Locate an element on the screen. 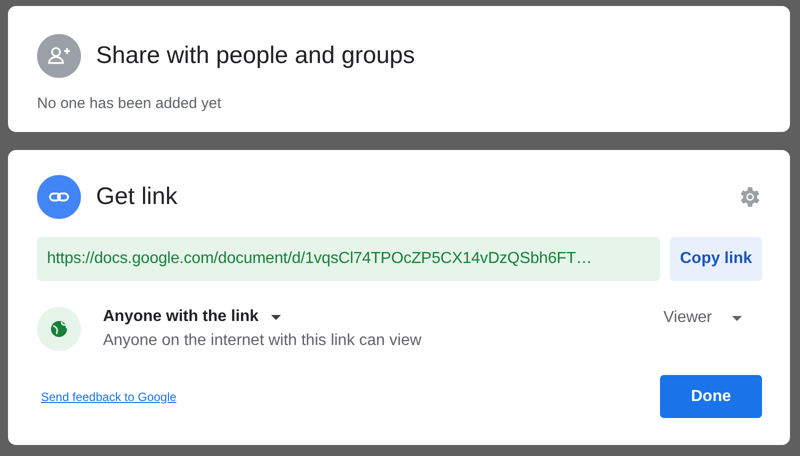 This screenshot has width=800, height=456. section-title: Get link is located at coordinates (137, 197).